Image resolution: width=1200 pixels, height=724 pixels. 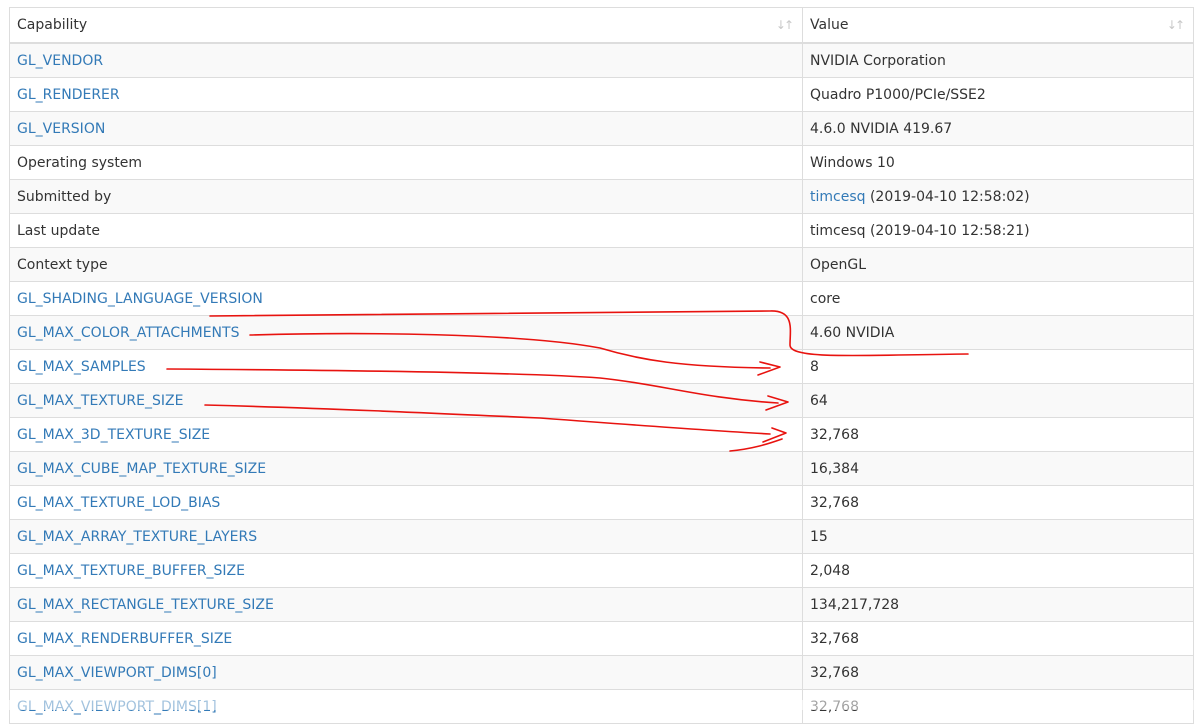 What do you see at coordinates (406, 434) in the screenshot?
I see `capability-link: GL_MAX_3D_TEXTURE_SIZE` at bounding box center [406, 434].